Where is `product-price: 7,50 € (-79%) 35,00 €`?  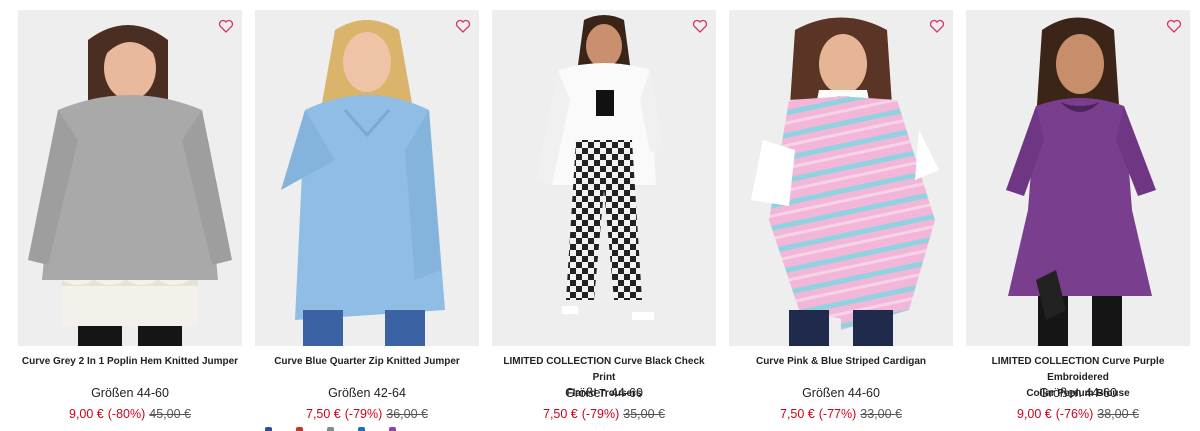
product-price: 7,50 € (-79%) 35,00 € is located at coordinates (604, 414).